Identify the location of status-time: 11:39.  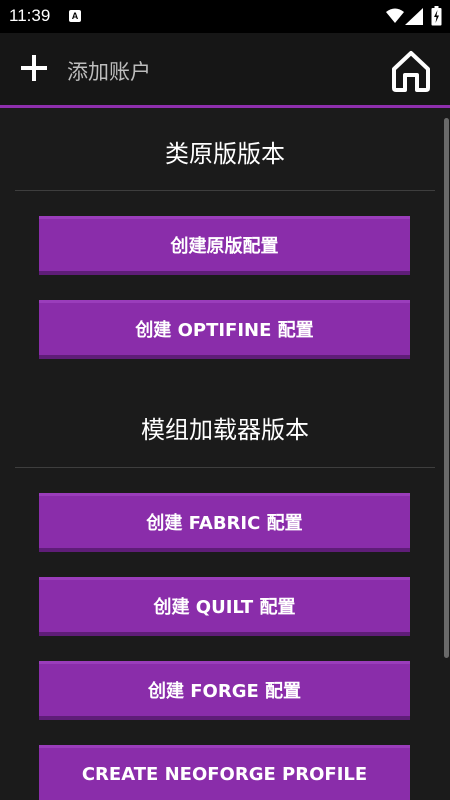
(30, 15).